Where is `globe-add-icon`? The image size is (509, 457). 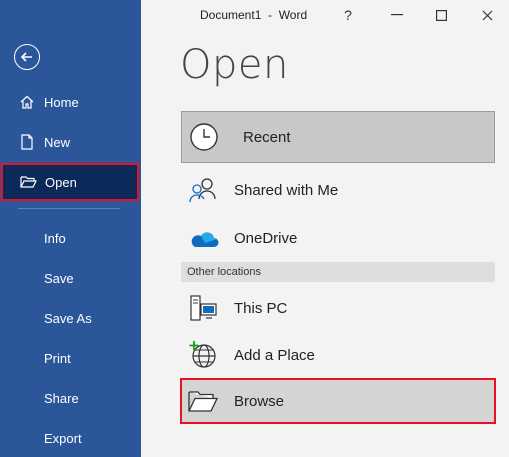 globe-add-icon is located at coordinates (203, 355).